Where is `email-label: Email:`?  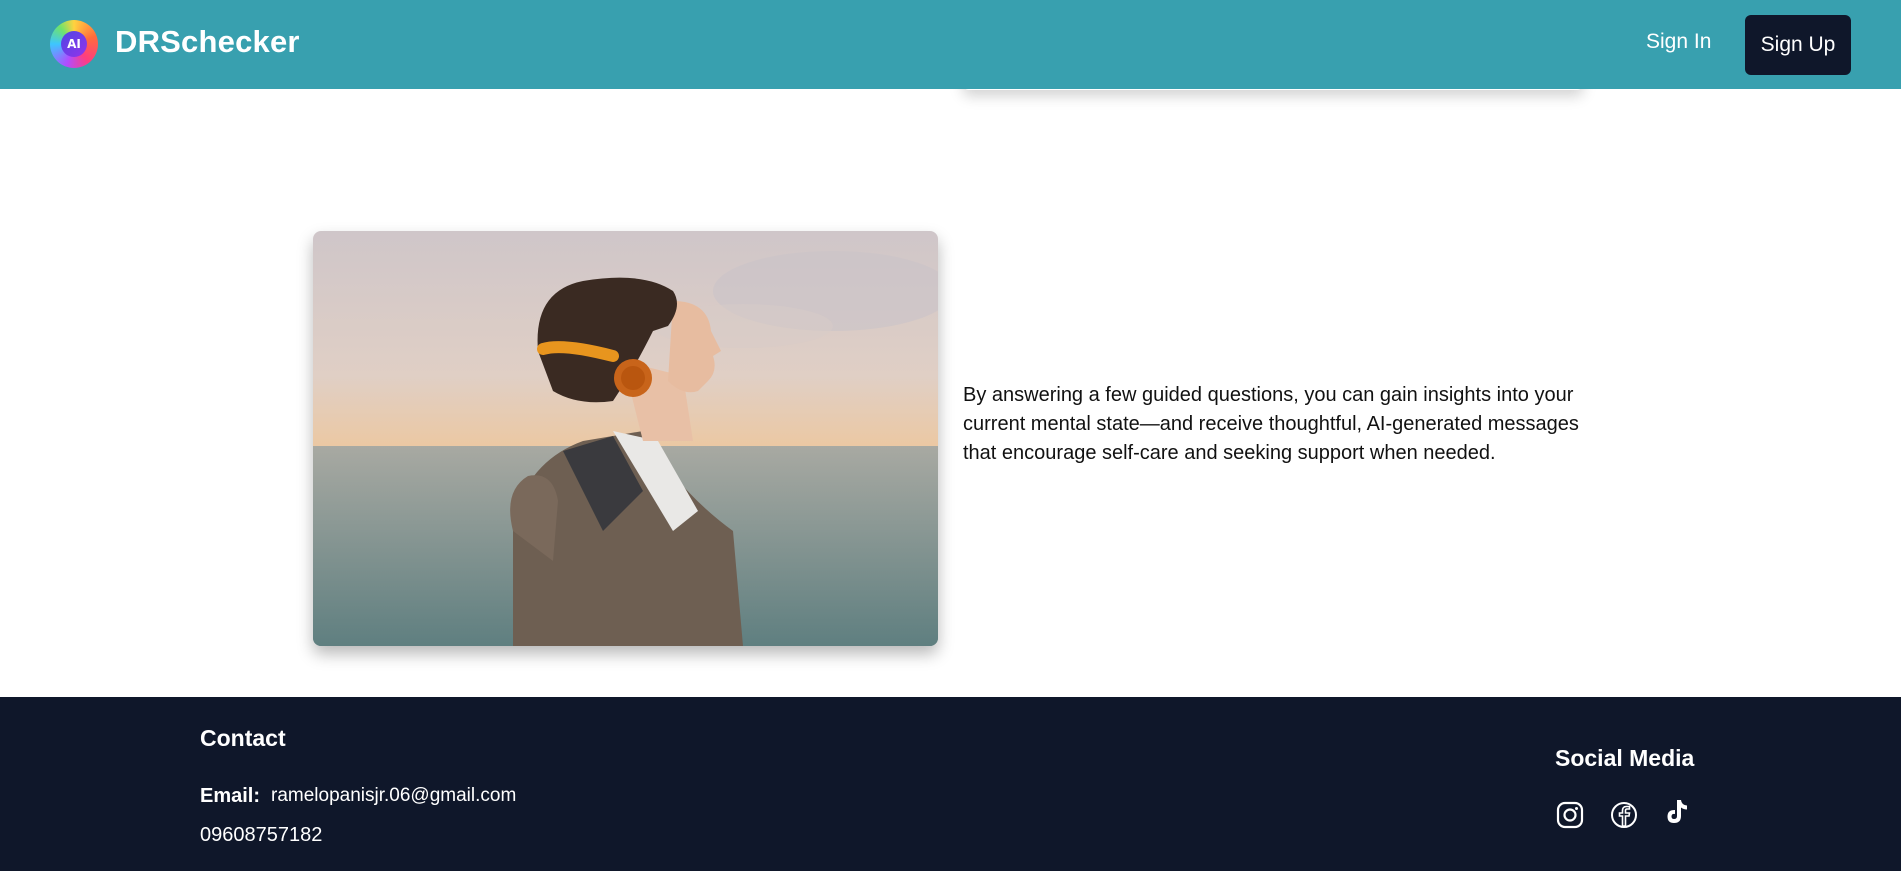 email-label: Email: is located at coordinates (230, 796).